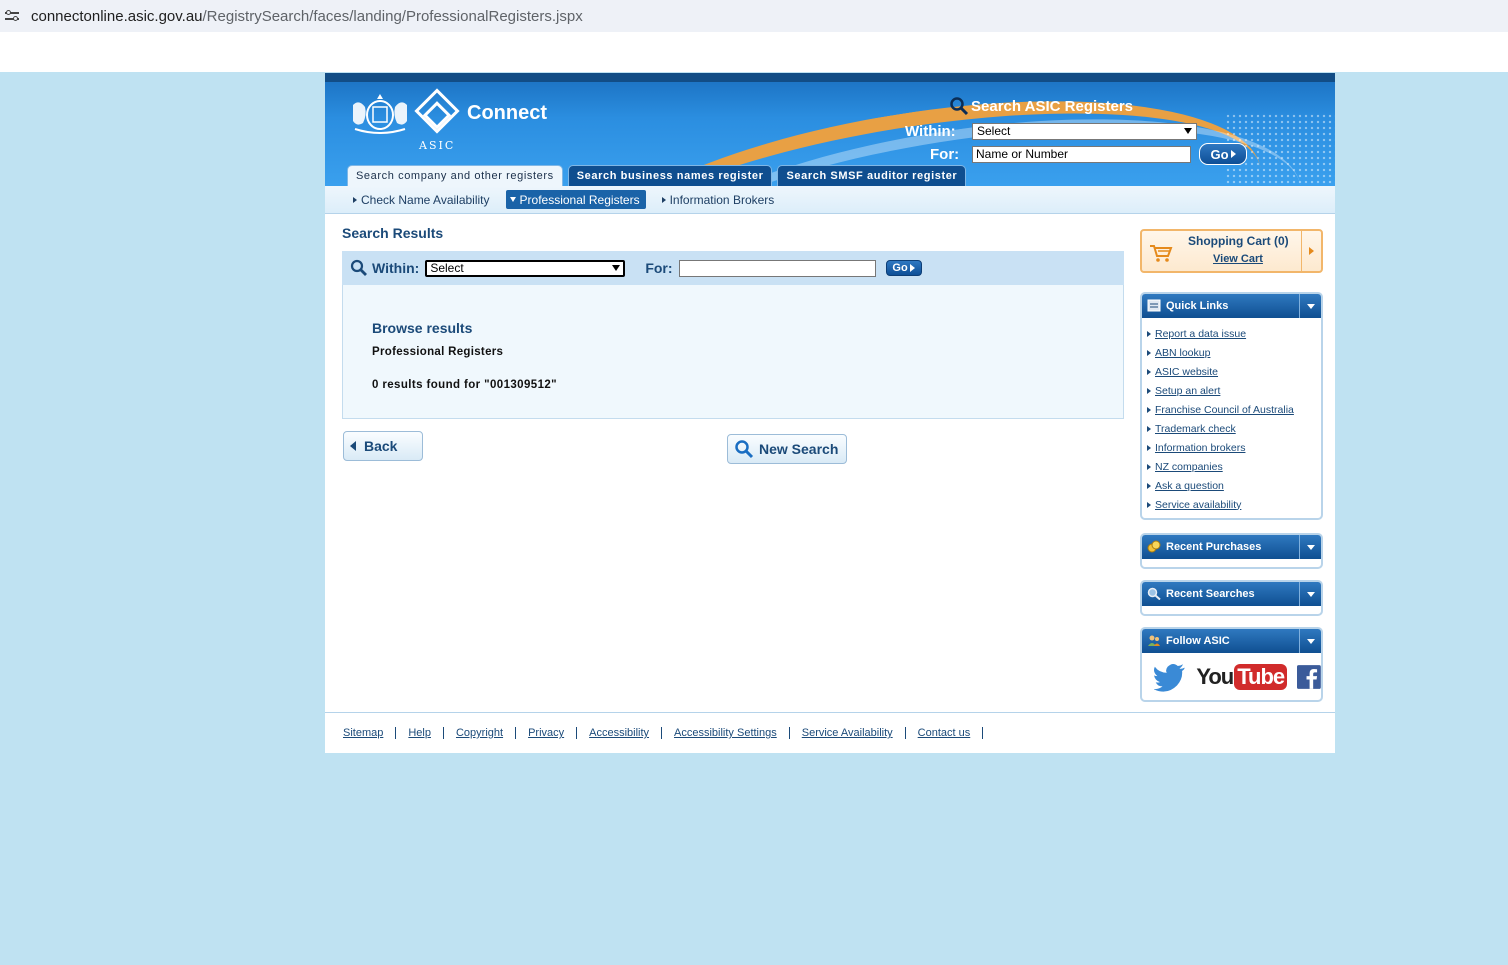  I want to click on recent-searches-toggle, so click(1310, 594).